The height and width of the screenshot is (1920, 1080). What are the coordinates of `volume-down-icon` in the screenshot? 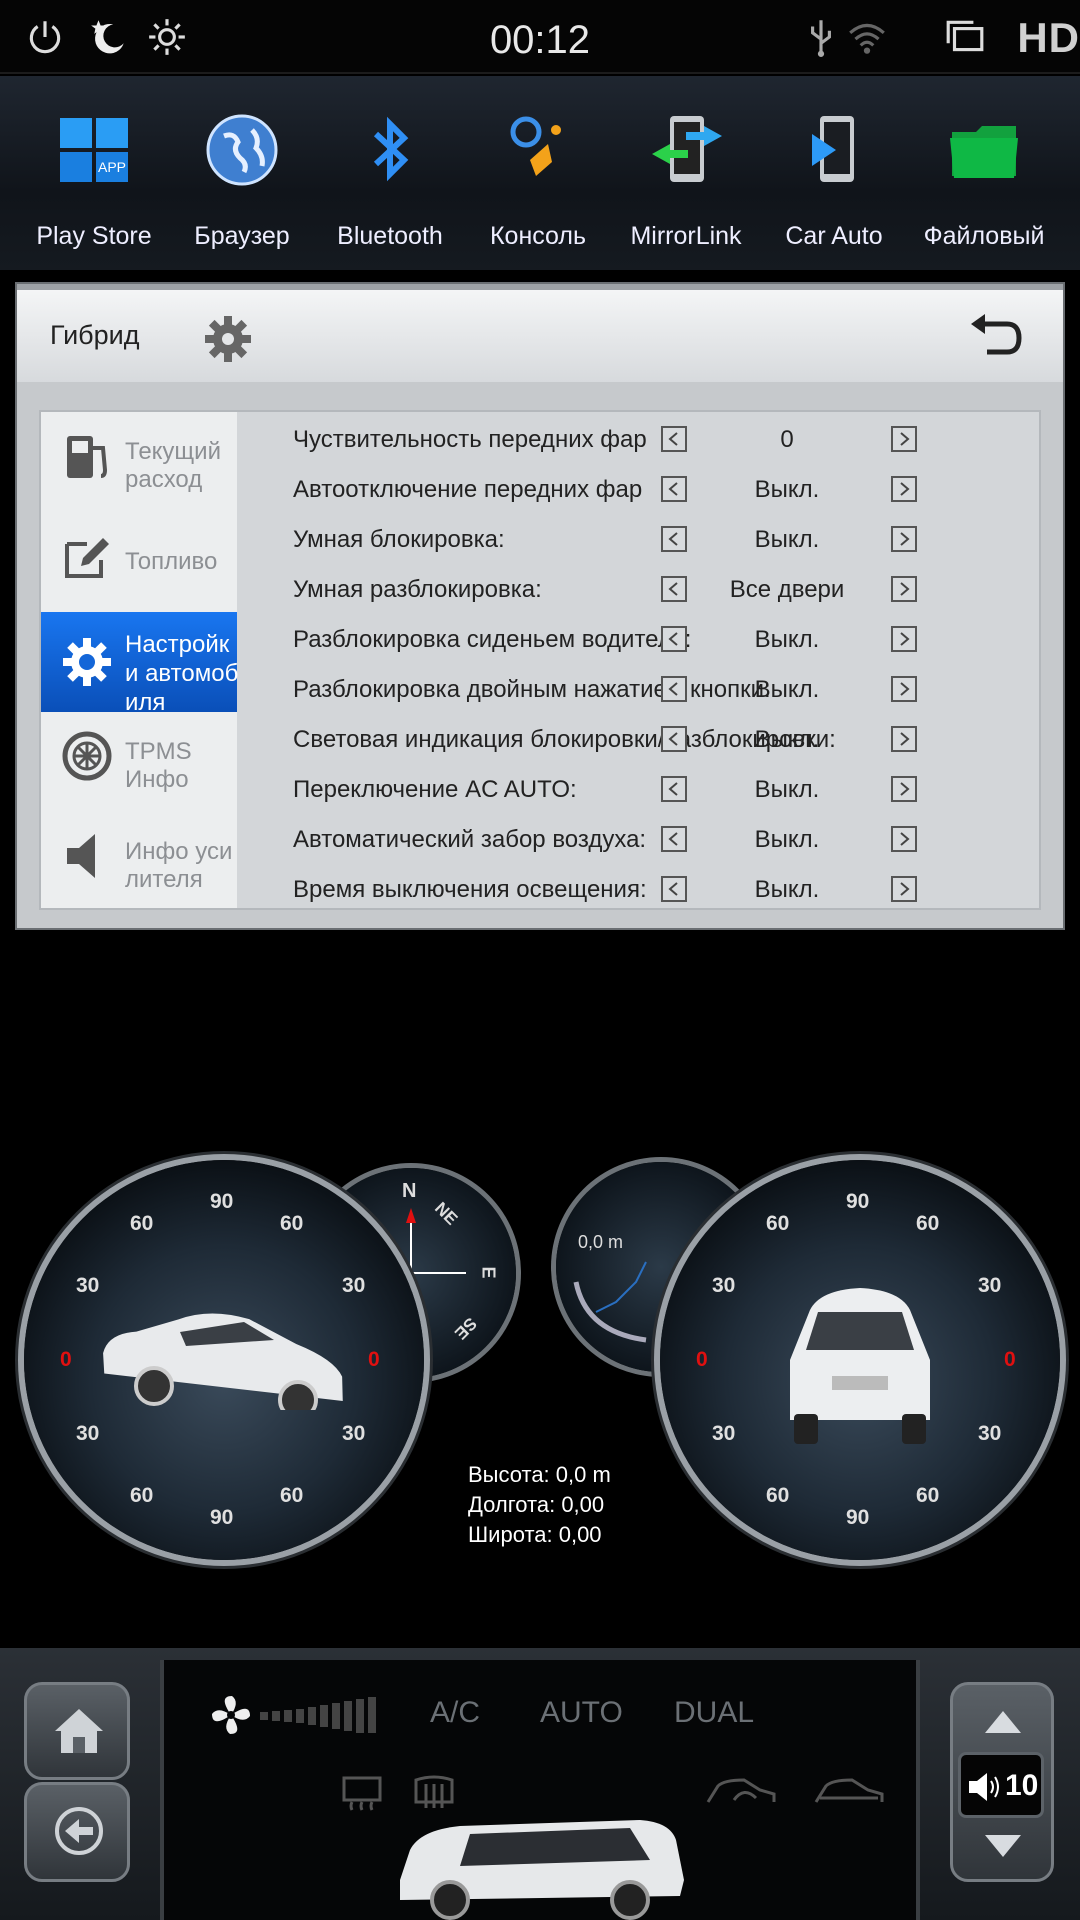 It's located at (1003, 1845).